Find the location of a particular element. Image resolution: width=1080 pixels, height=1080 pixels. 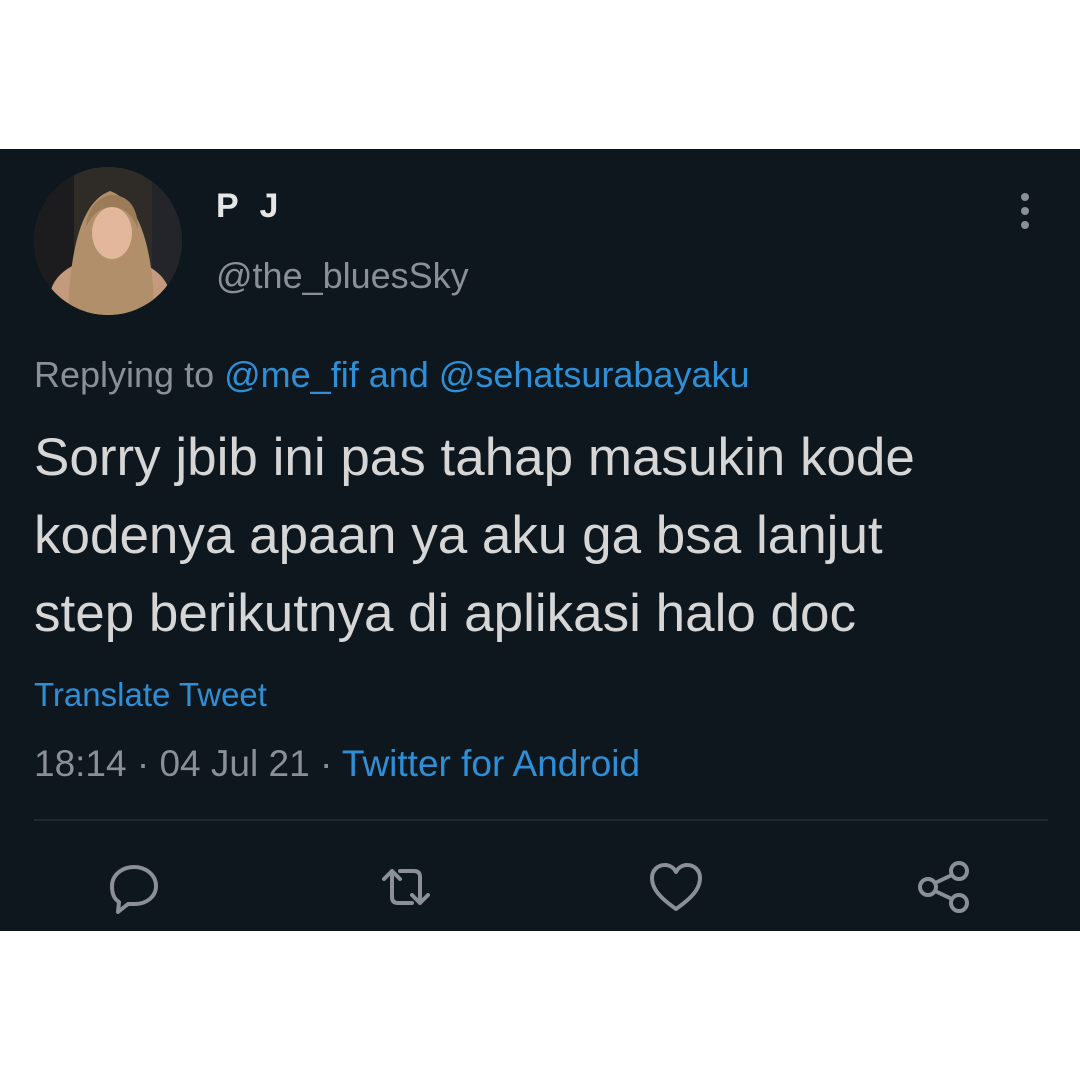

avatar is located at coordinates (108, 241).